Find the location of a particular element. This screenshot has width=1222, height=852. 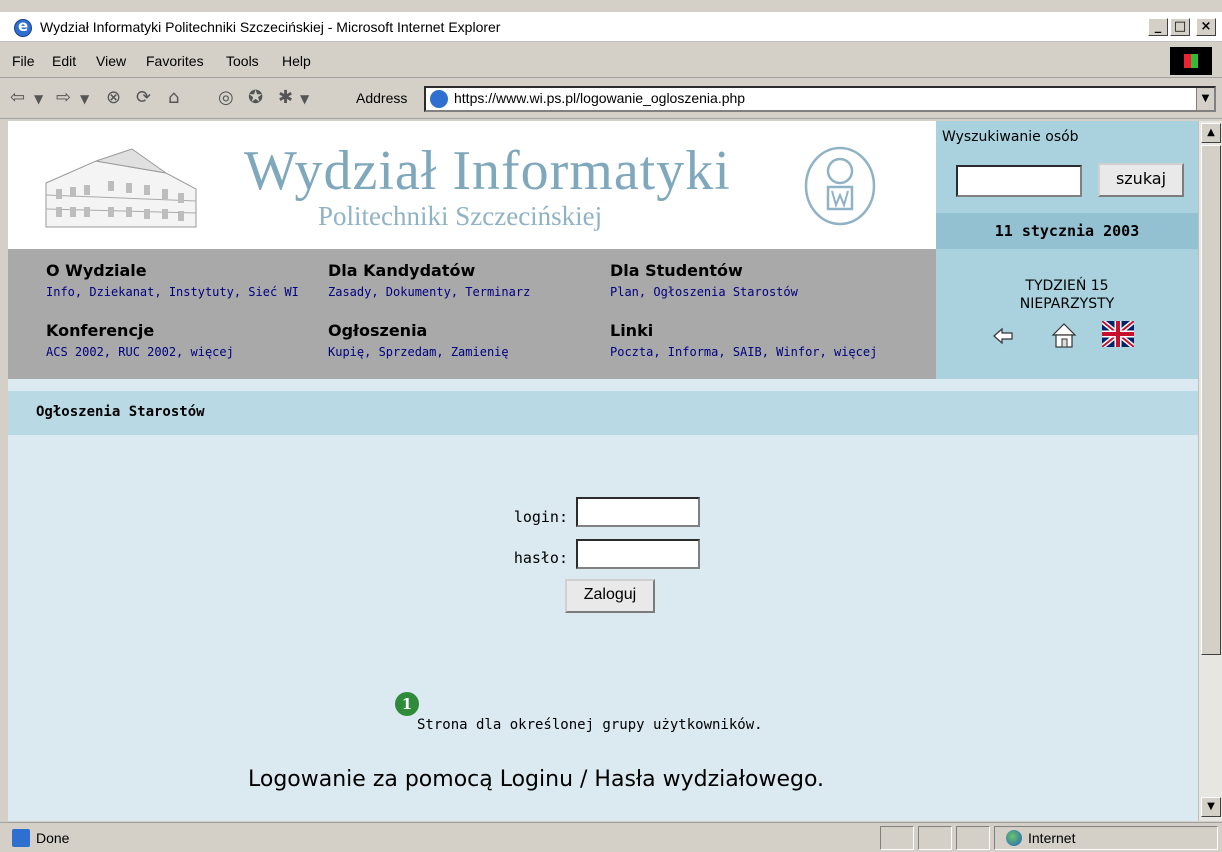

maximize-button: □ is located at coordinates (1180, 27).